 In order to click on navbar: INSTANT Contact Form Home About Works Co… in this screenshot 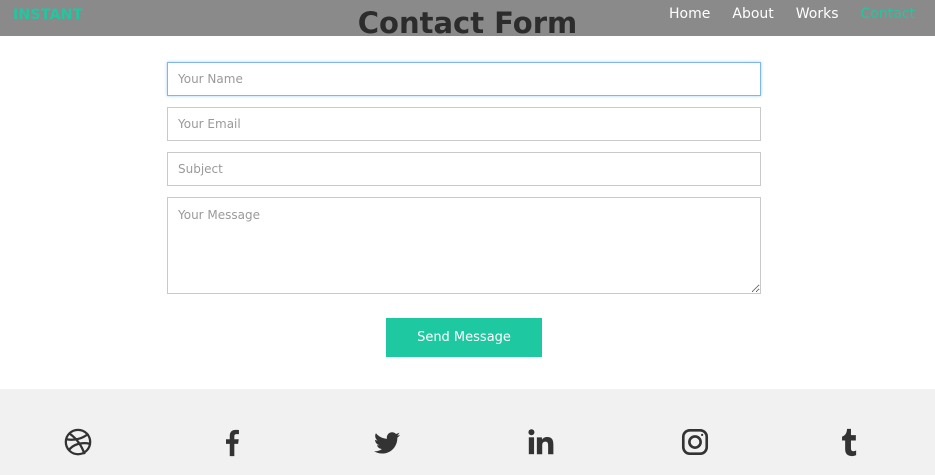, I will do `click(467, 20)`.